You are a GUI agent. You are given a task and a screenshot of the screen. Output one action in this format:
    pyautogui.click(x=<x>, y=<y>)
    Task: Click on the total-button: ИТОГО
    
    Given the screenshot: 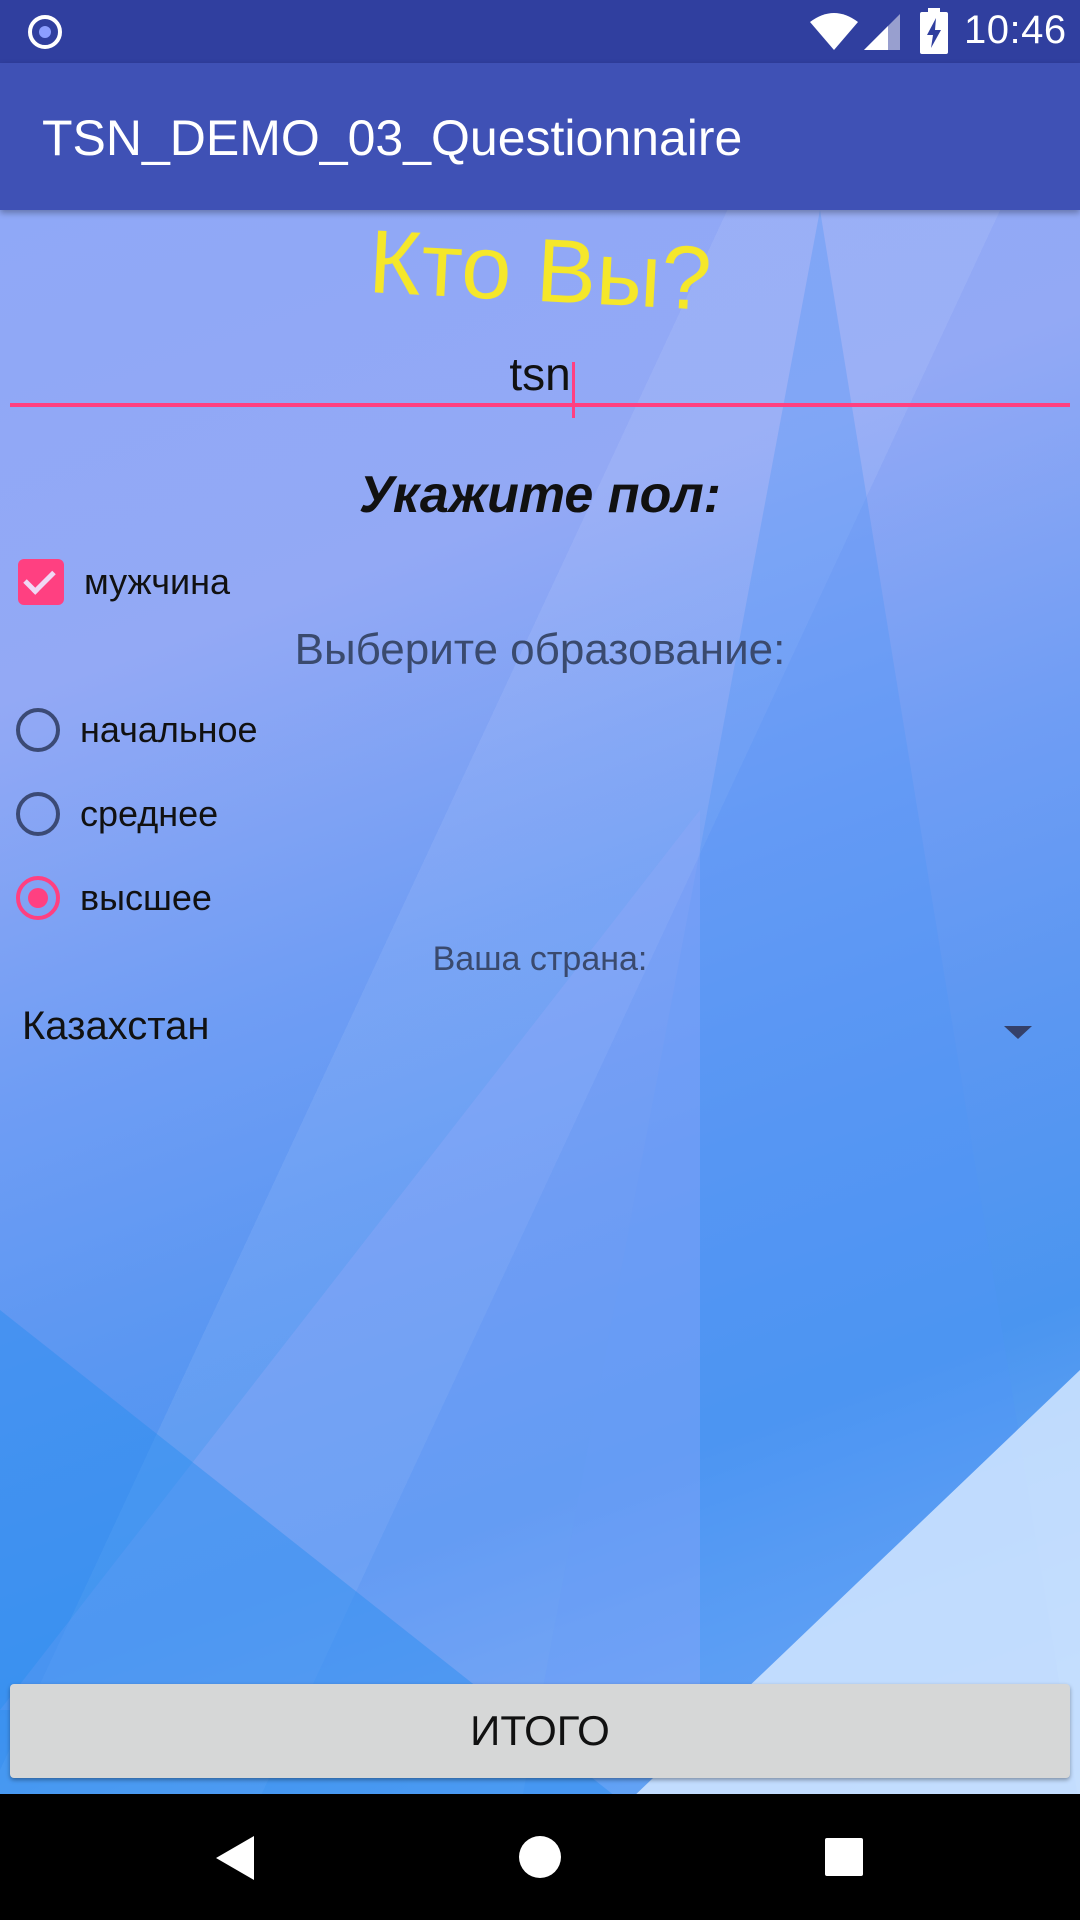 What is the action you would take?
    pyautogui.click(x=540, y=1731)
    